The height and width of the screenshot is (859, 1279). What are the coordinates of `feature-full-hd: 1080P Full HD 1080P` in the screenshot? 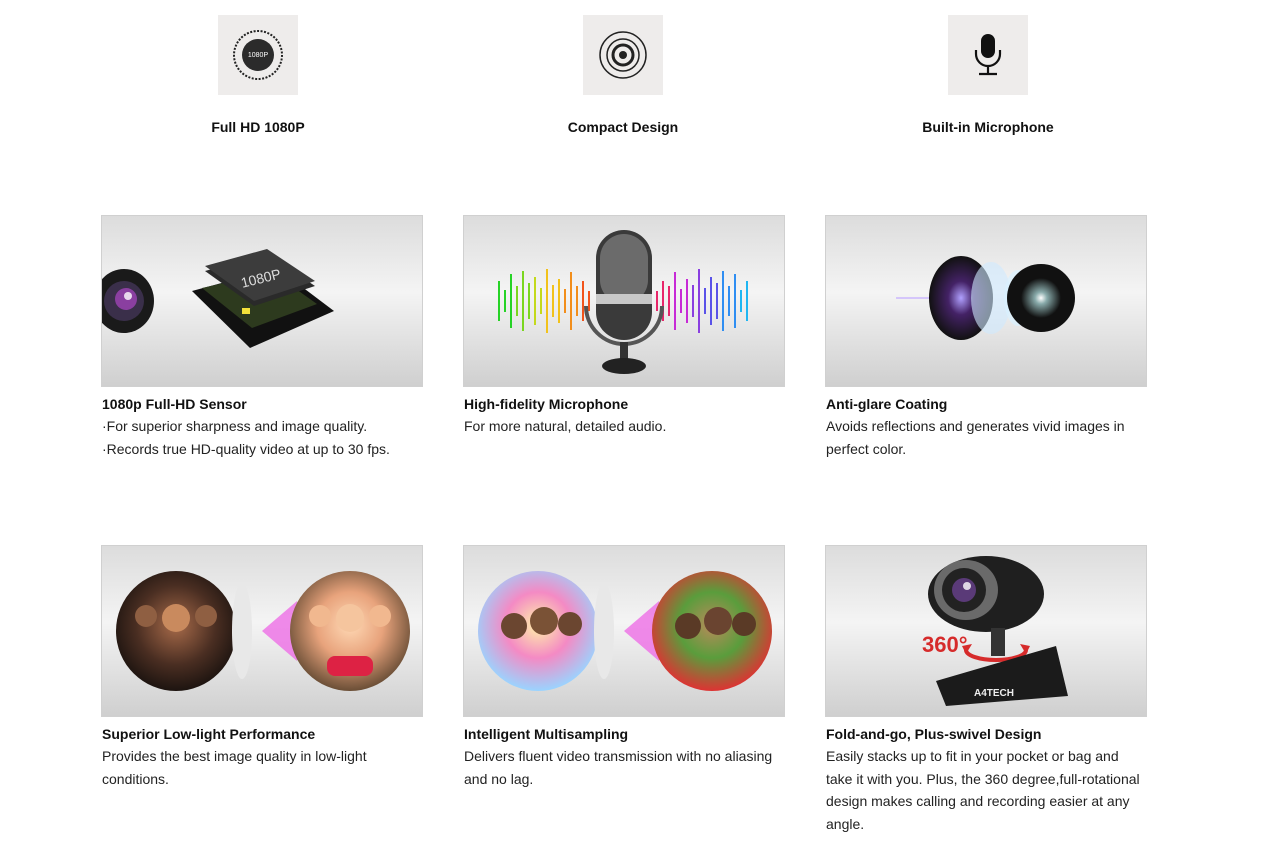 It's located at (258, 75).